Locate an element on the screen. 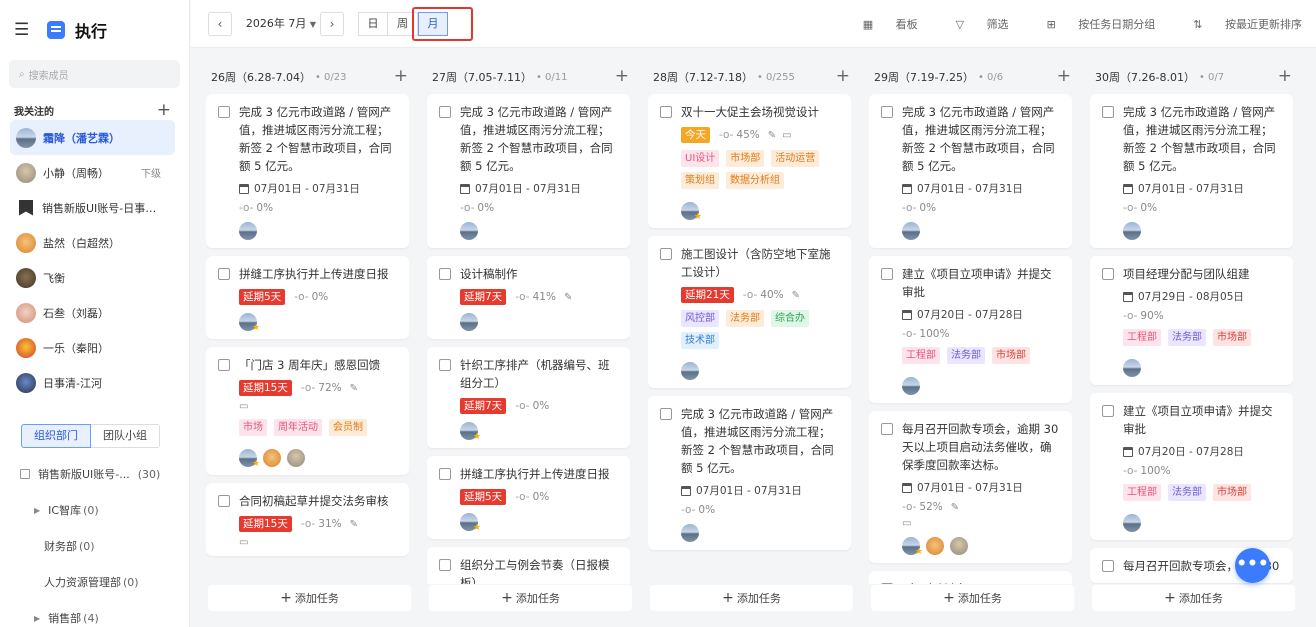  following-person: 小静（周畅） 下级 is located at coordinates (92, 172).